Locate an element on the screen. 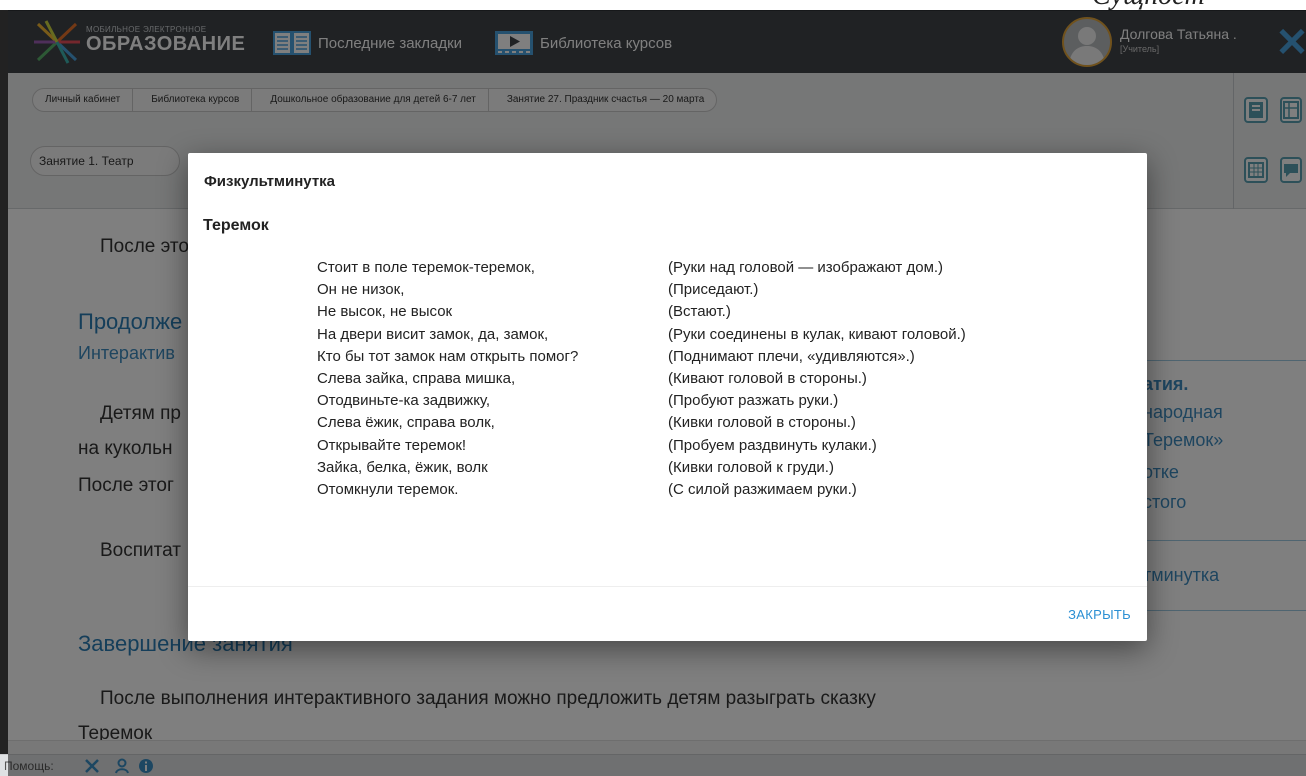 Image resolution: width=1306 pixels, height=776 pixels. clipped-title: Сущност is located at coordinates (1193, 5).